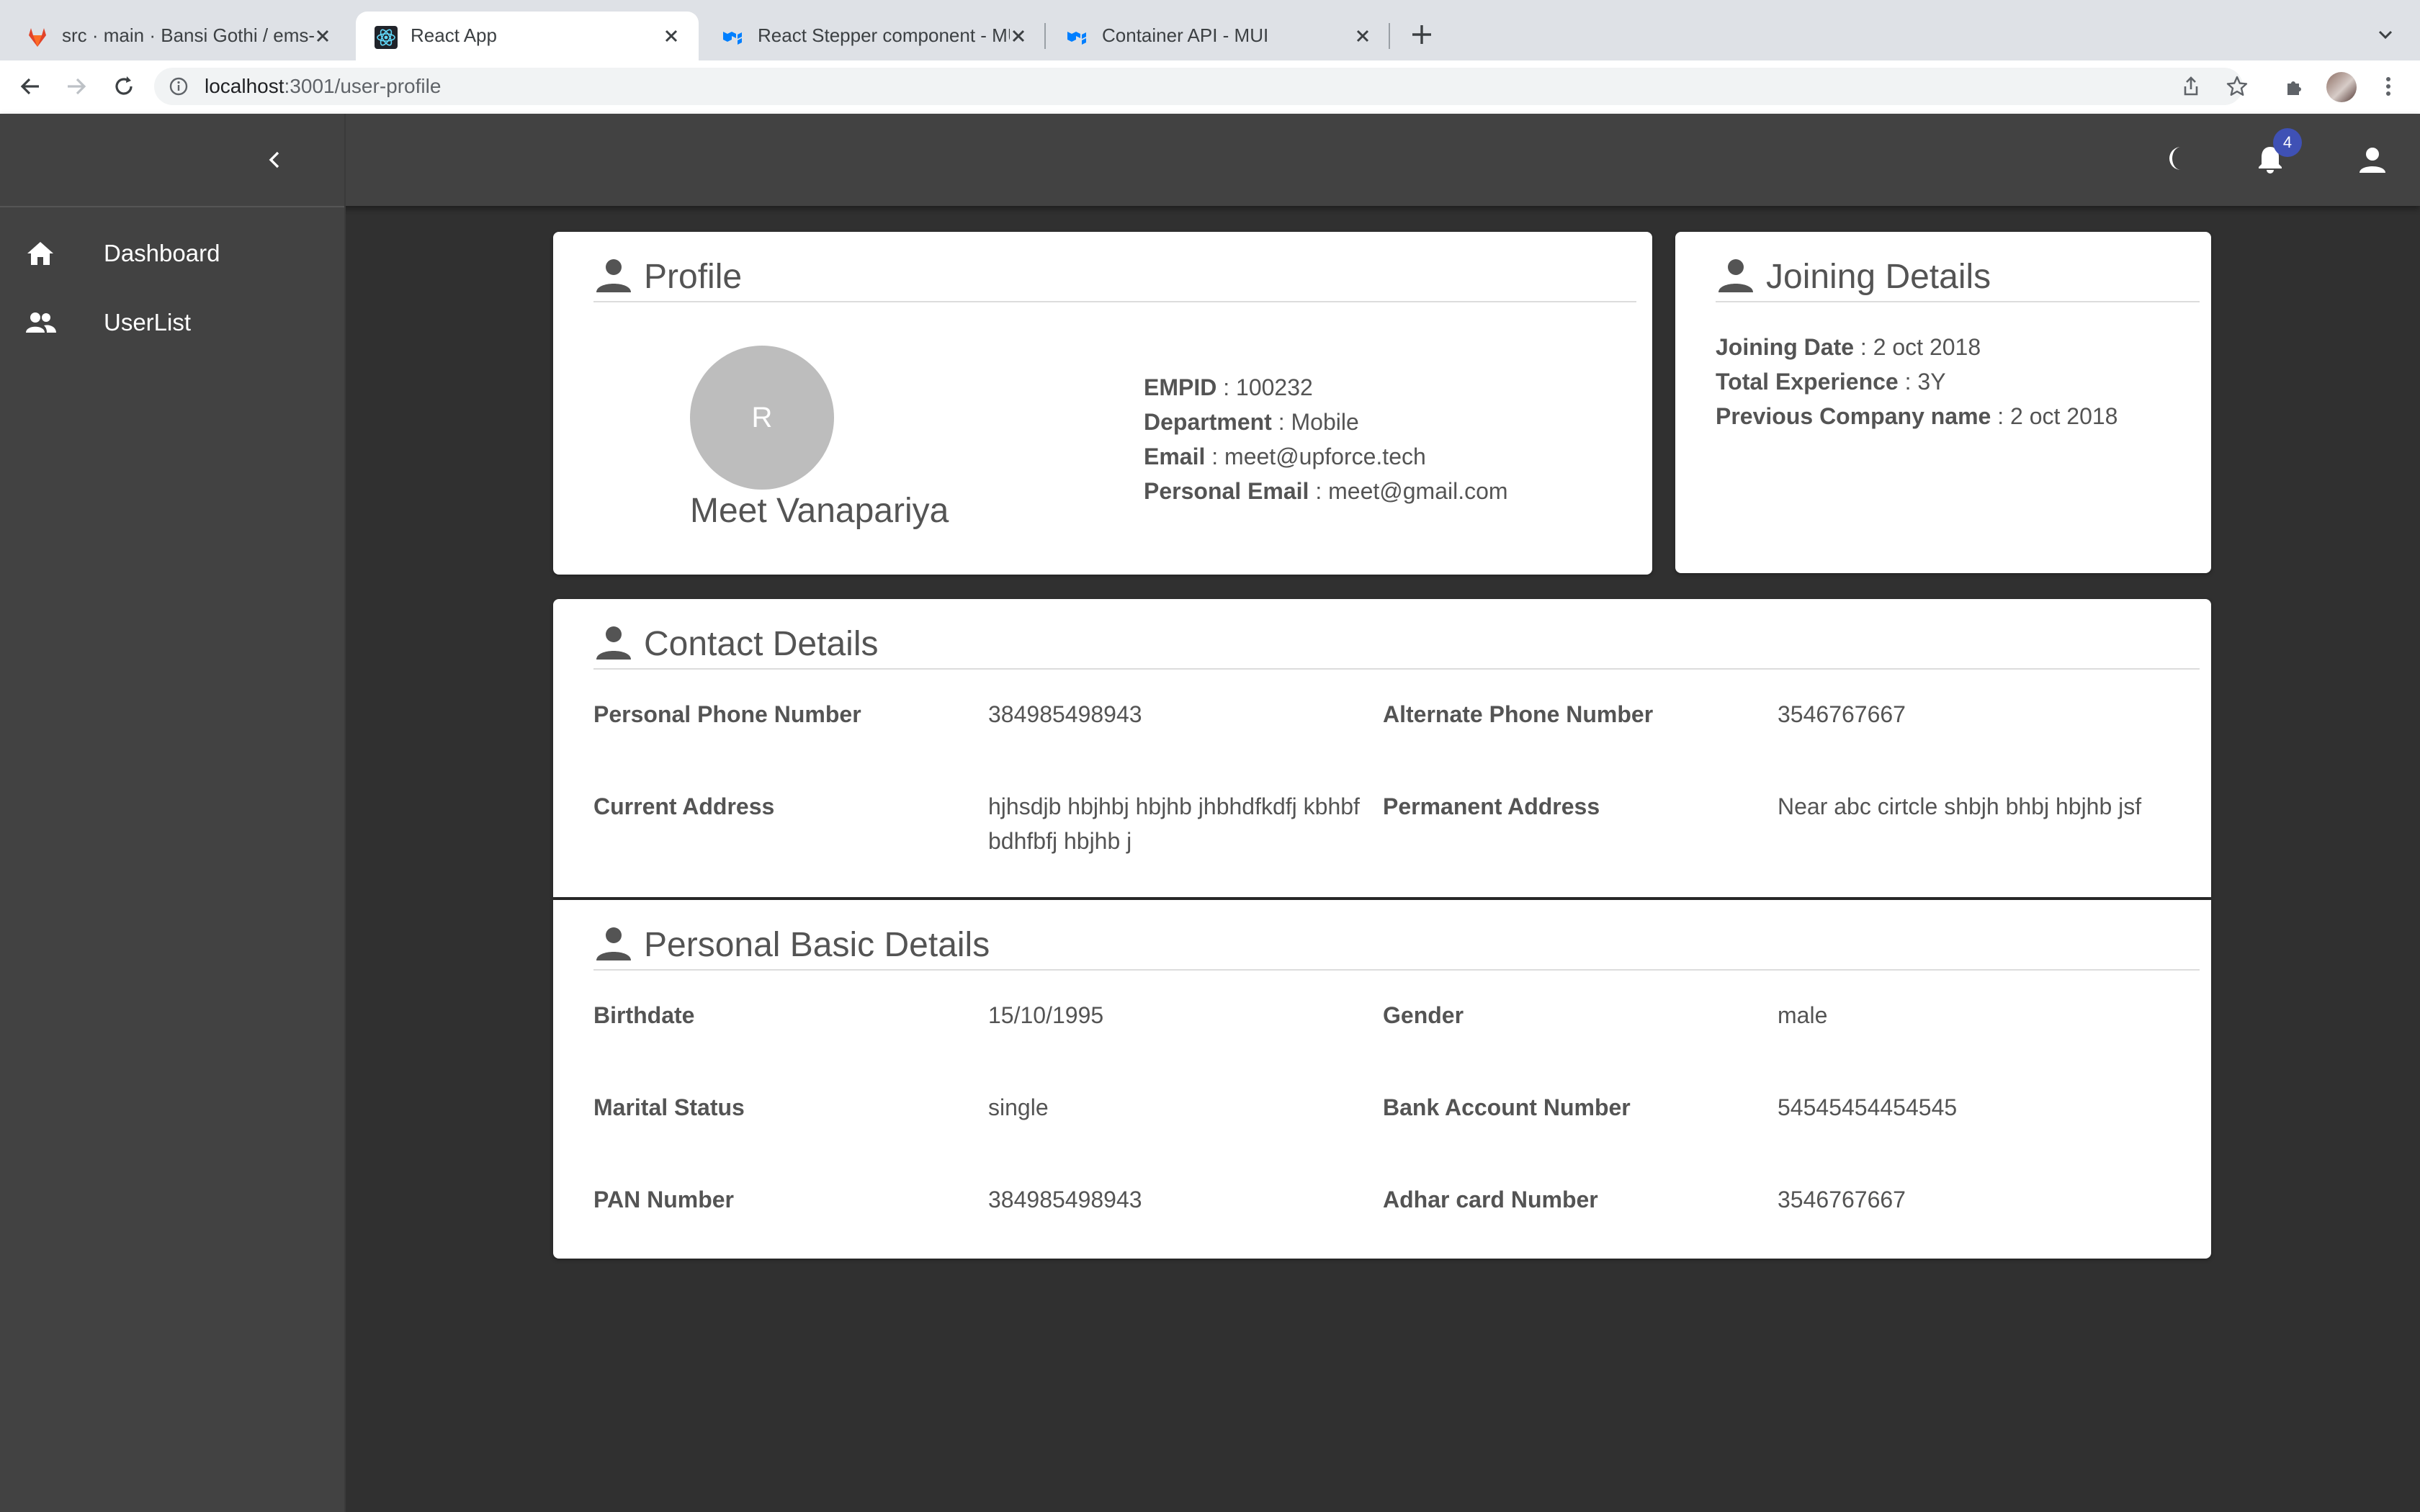 This screenshot has height=1512, width=2420. What do you see at coordinates (663, 1199) in the screenshot?
I see `label-pan-number: PAN Number` at bounding box center [663, 1199].